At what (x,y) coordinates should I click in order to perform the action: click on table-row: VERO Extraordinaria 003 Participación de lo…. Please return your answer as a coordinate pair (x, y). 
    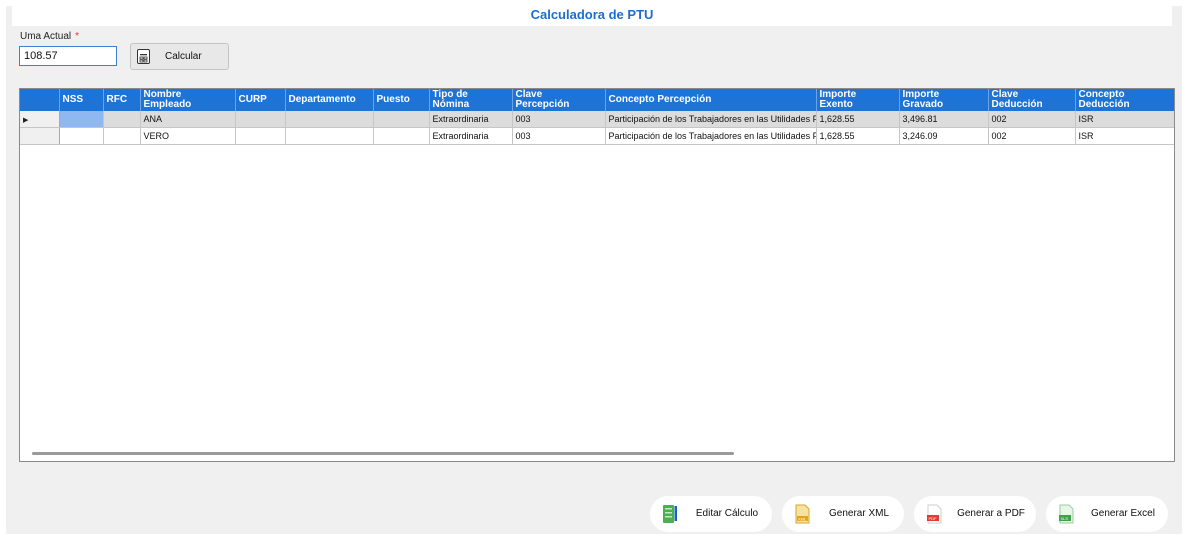
    Looking at the image, I should click on (597, 136).